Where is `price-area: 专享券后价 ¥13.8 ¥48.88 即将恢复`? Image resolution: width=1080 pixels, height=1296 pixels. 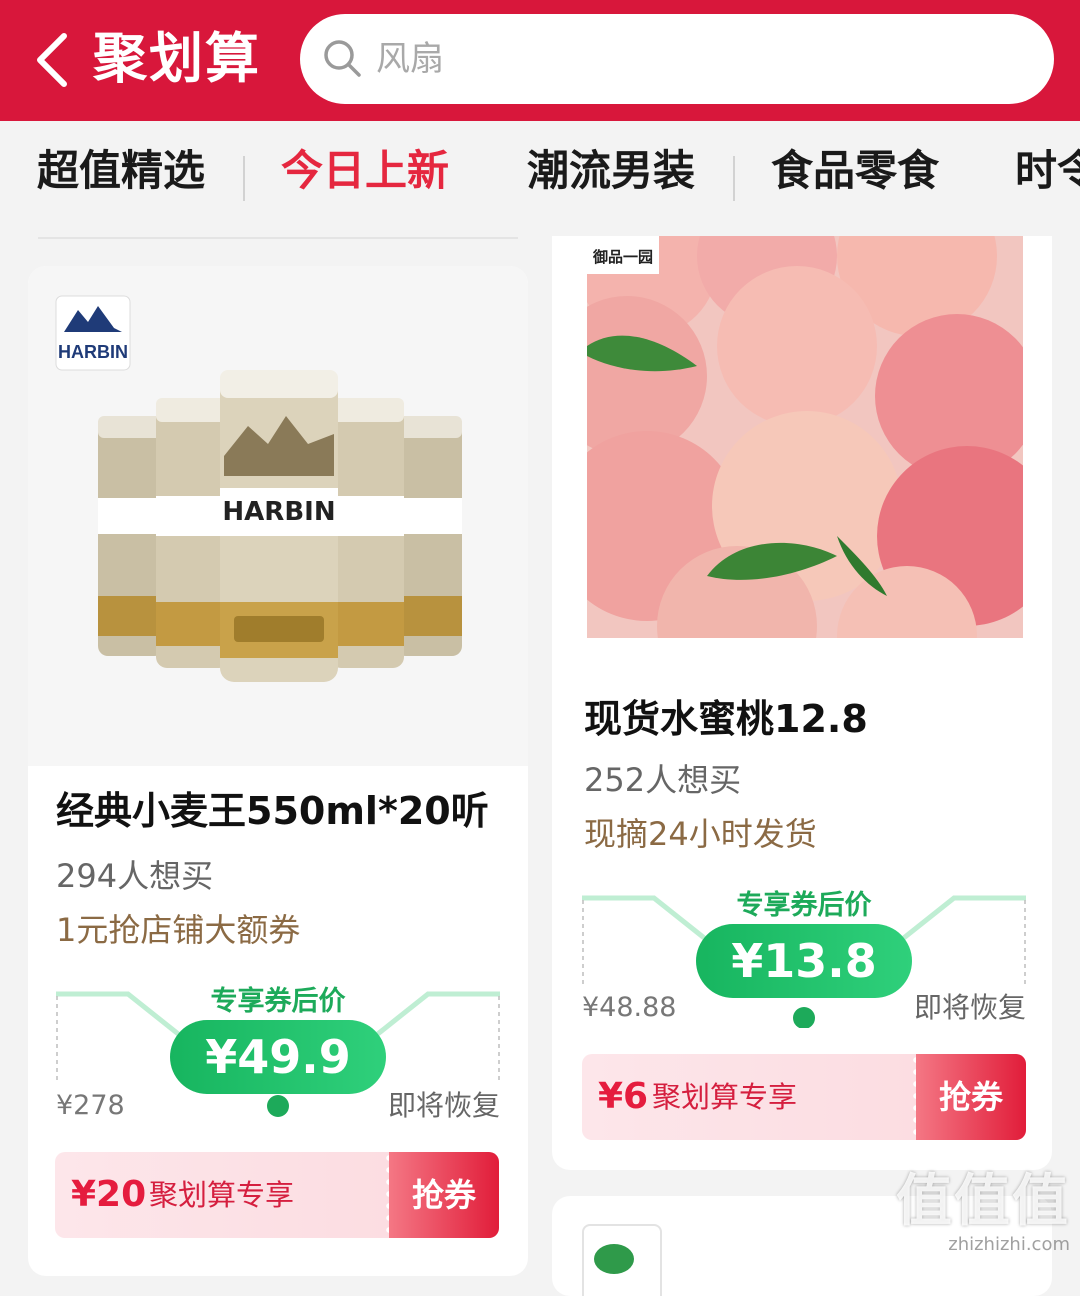 price-area: 专享券后价 ¥13.8 ¥48.88 即将恢复 is located at coordinates (804, 953).